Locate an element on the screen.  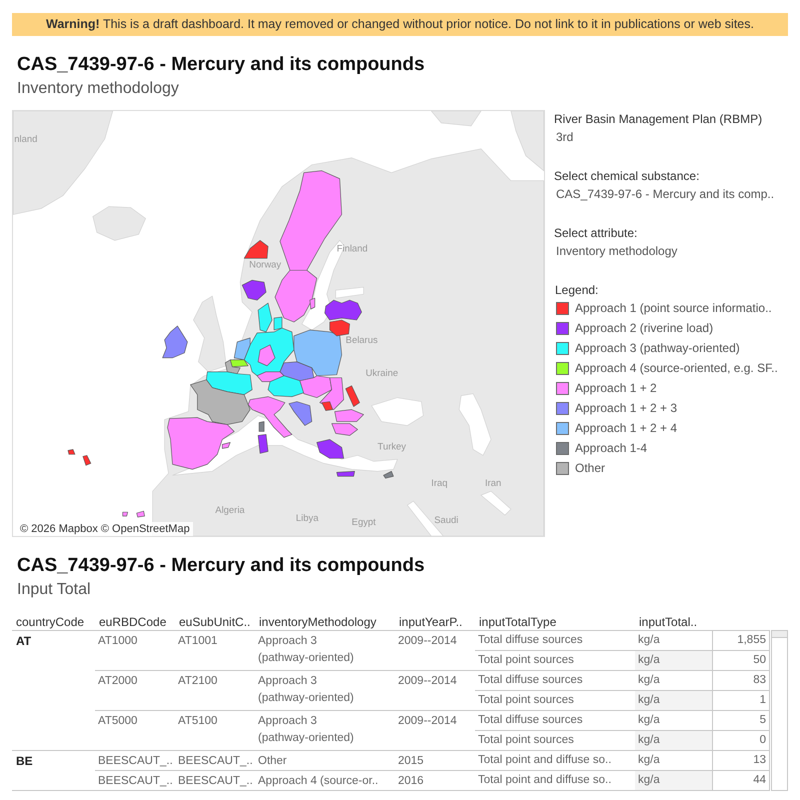
map-place-label: Turkey is located at coordinates (392, 446).